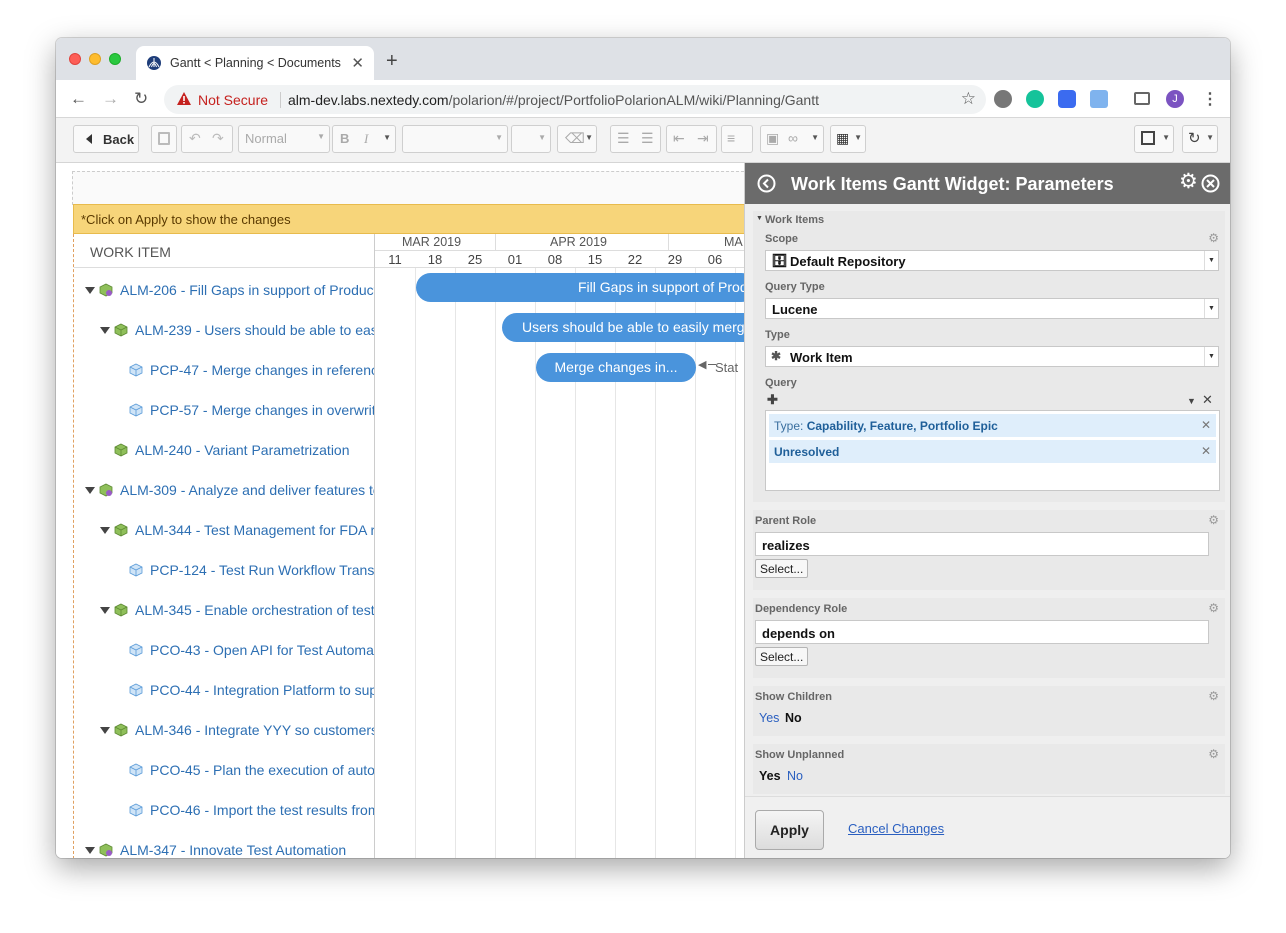 The width and height of the screenshot is (1286, 933). I want to click on link-group: ▣ ∞ ▼, so click(792, 139).